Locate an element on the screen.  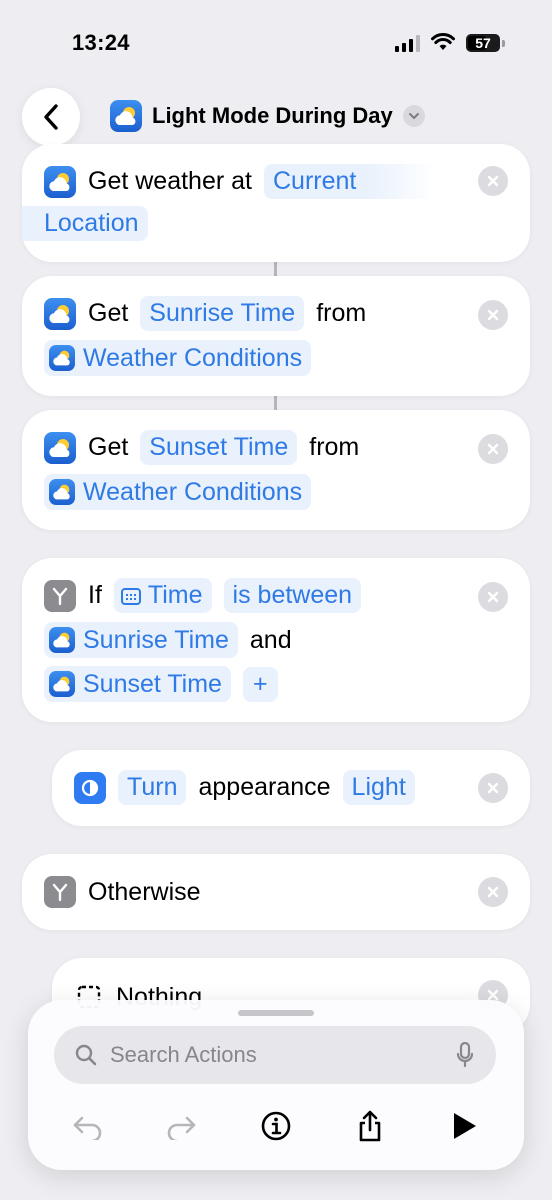
location-token-line1: Current is located at coordinates (314, 181).